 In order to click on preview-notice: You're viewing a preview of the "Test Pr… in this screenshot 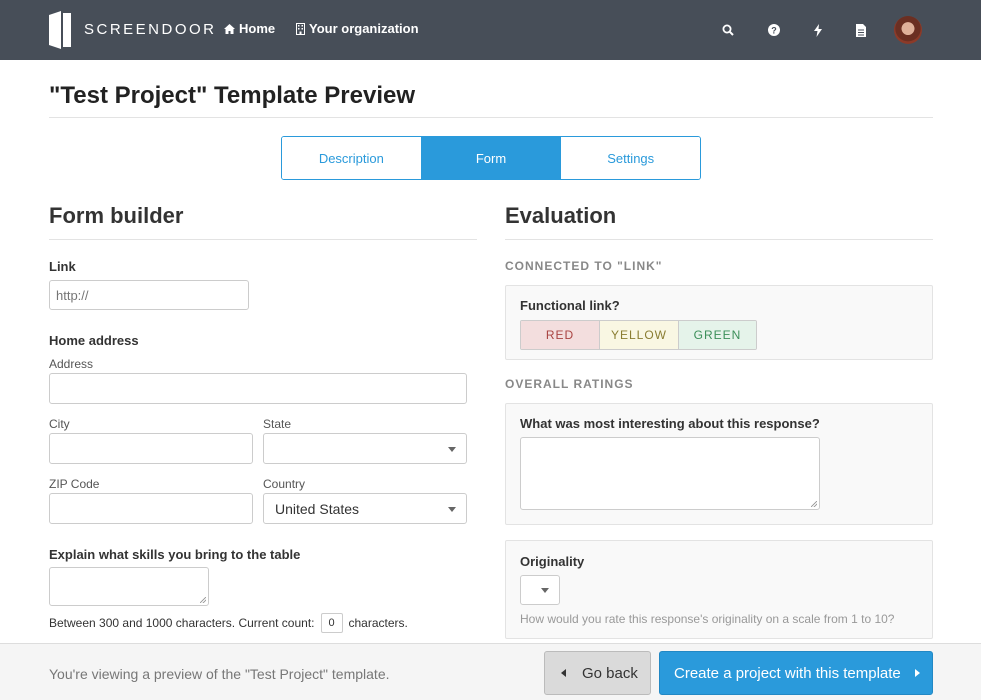, I will do `click(219, 674)`.